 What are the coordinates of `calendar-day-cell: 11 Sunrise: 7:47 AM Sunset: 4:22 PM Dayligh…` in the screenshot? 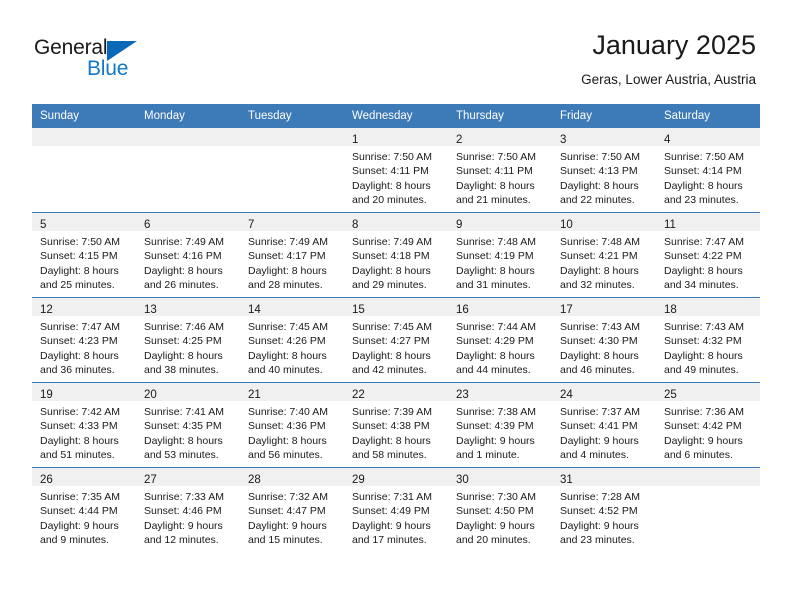 It's located at (708, 255).